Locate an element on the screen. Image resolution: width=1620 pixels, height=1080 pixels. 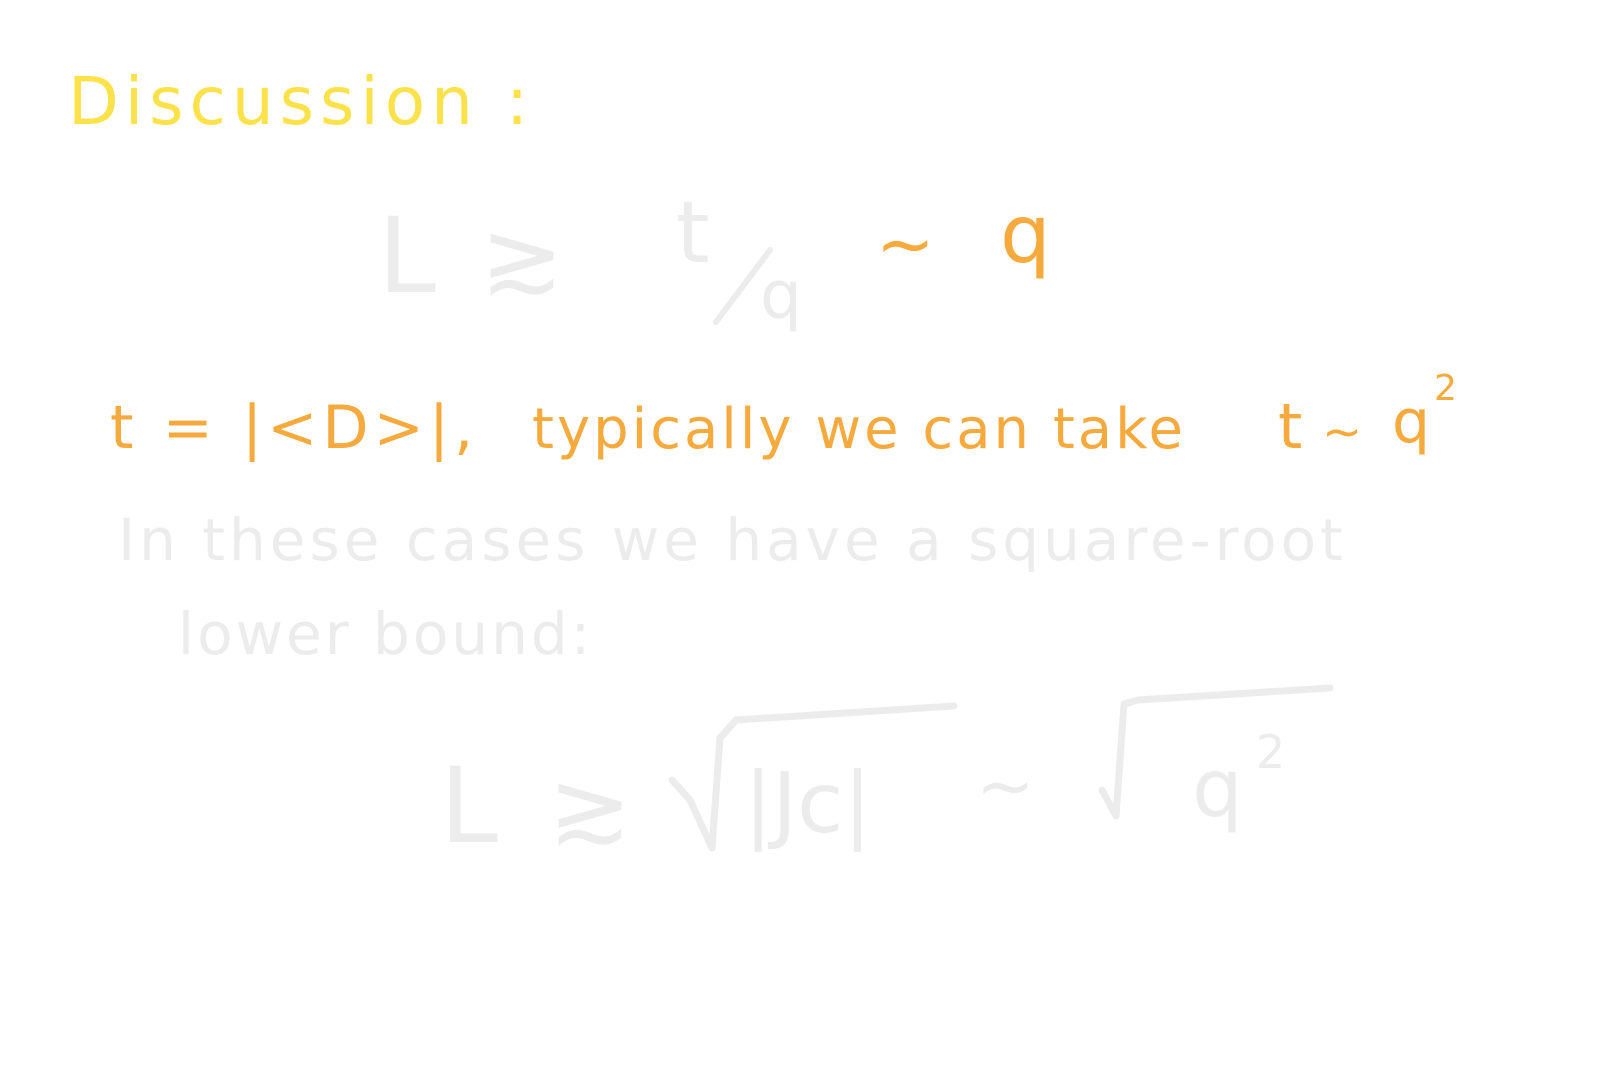
q-base: q is located at coordinates (1411, 422).